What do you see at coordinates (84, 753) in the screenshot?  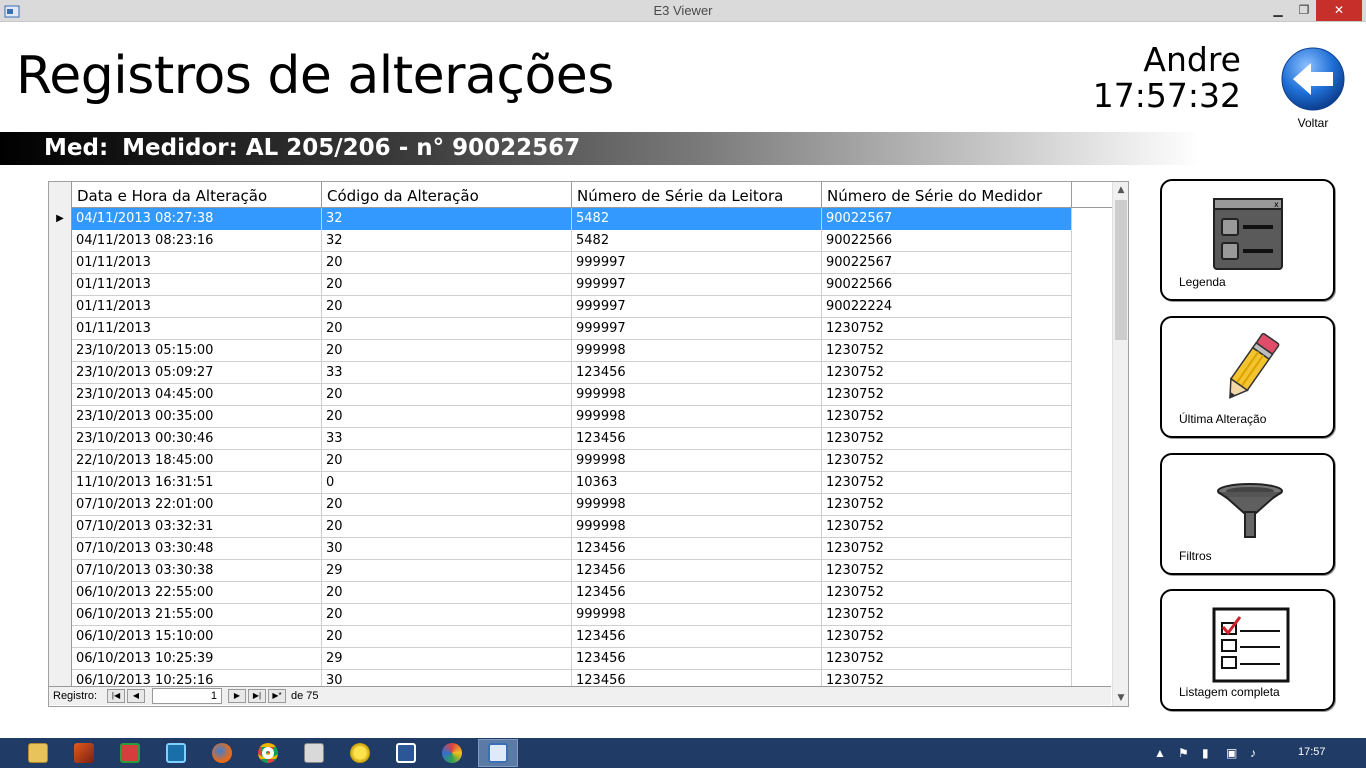 I see `taskbar-matlab` at bounding box center [84, 753].